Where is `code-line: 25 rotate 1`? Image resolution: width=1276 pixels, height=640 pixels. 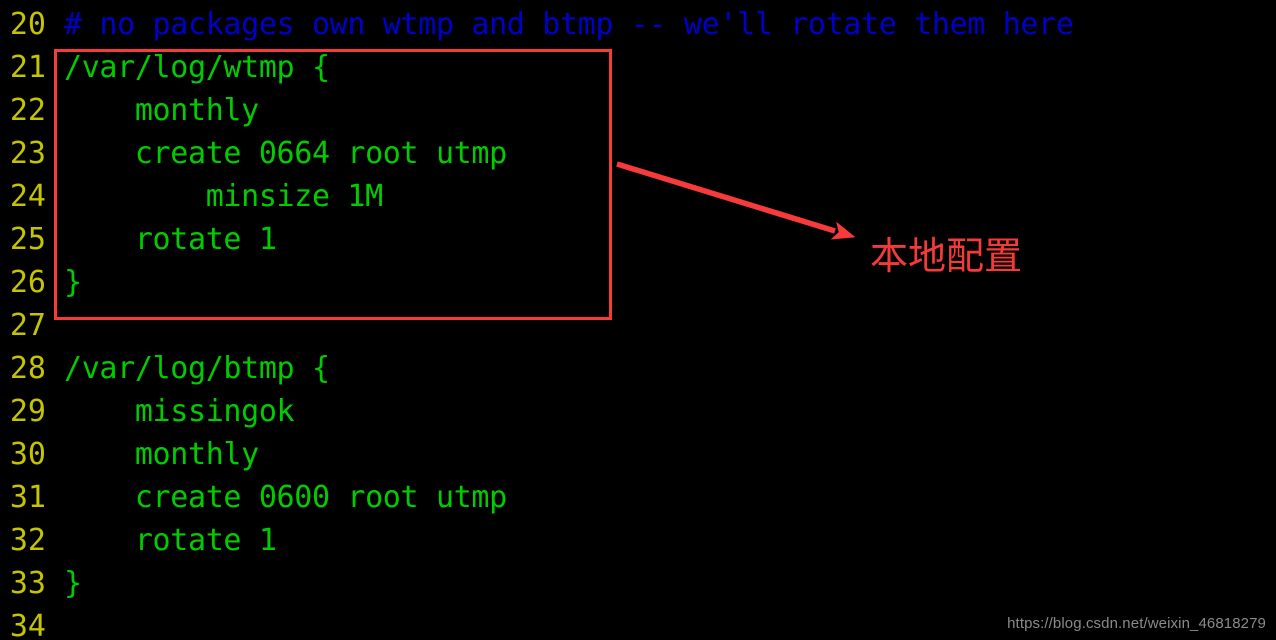
code-line: 25 rotate 1 is located at coordinates (638, 239).